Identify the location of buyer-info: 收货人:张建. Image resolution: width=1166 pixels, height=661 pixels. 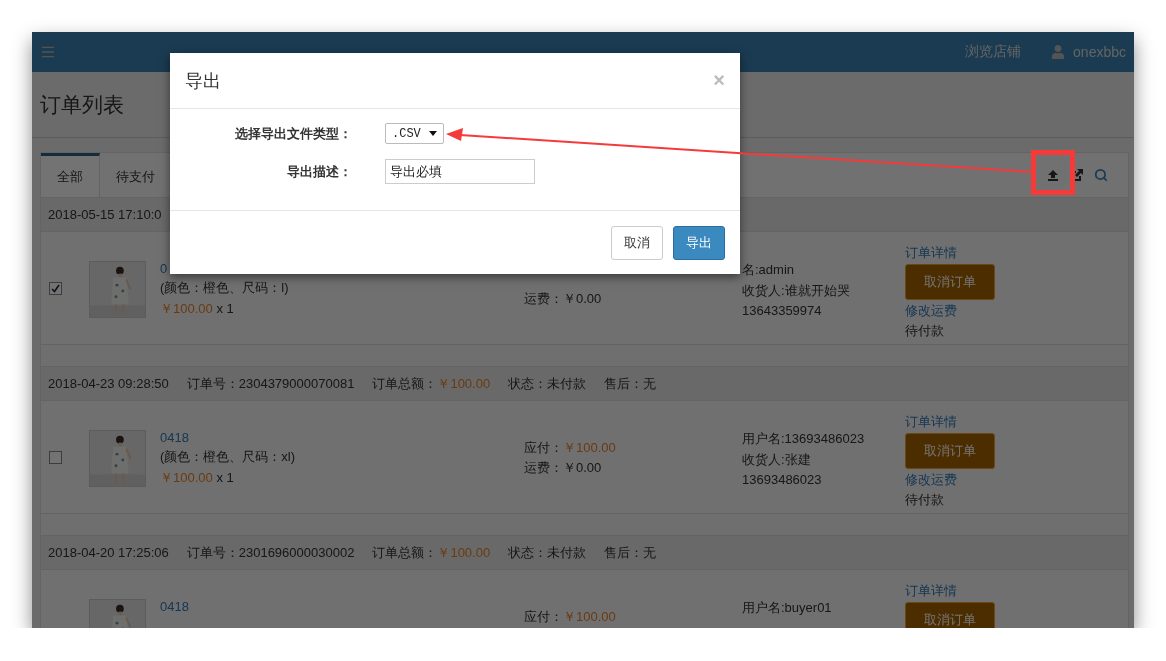
(777, 460).